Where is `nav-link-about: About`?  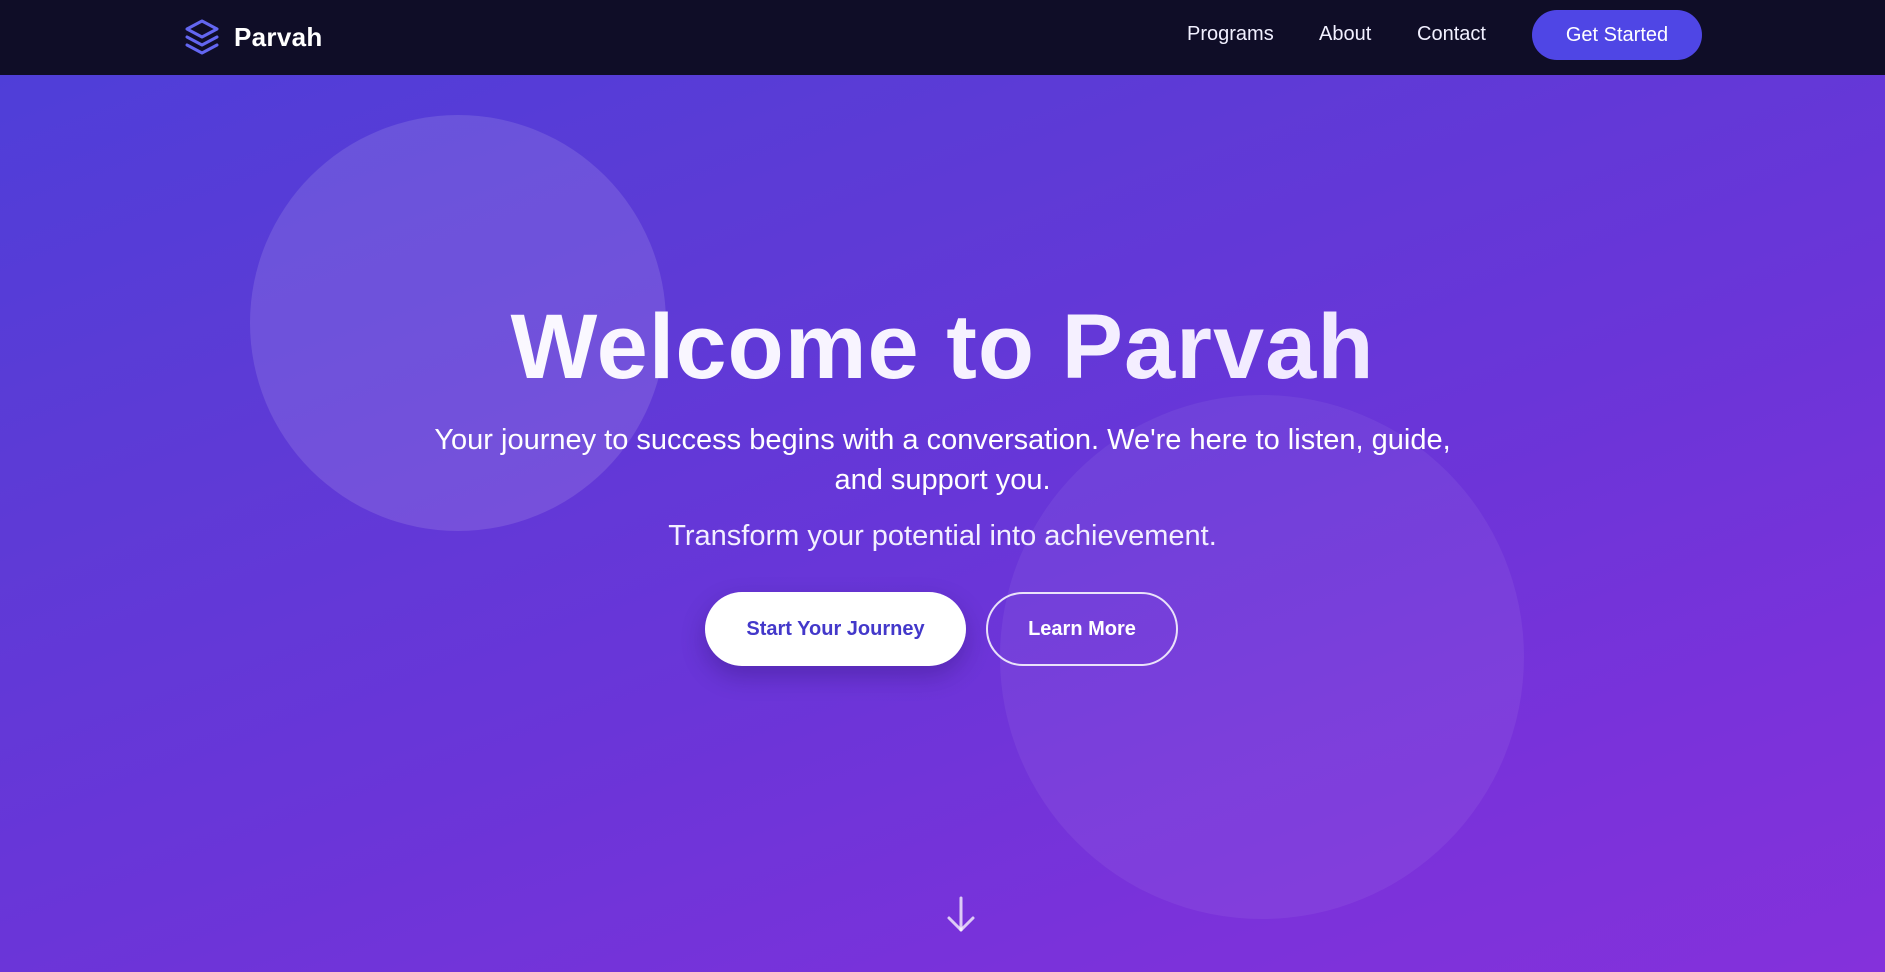 nav-link-about: About is located at coordinates (1345, 34).